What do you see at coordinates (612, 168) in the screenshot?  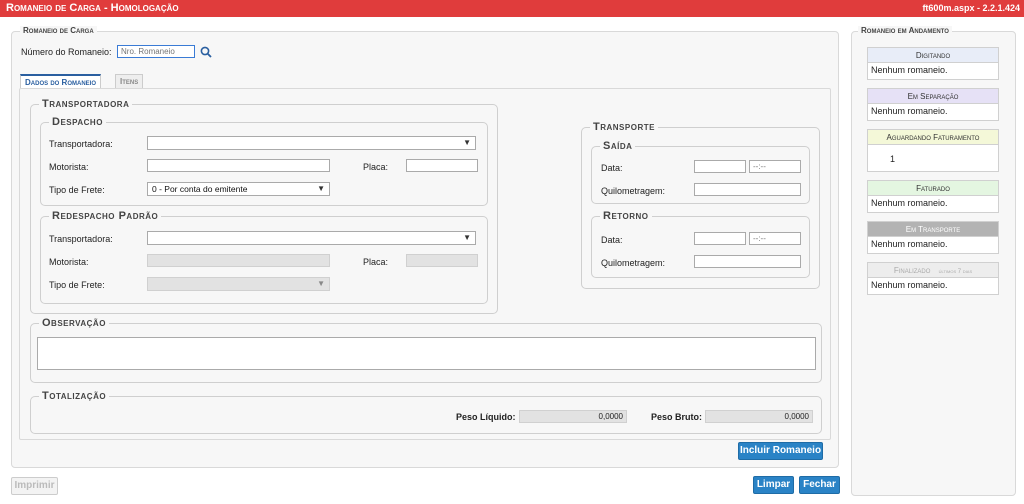 I see `saida-data-label: Data:` at bounding box center [612, 168].